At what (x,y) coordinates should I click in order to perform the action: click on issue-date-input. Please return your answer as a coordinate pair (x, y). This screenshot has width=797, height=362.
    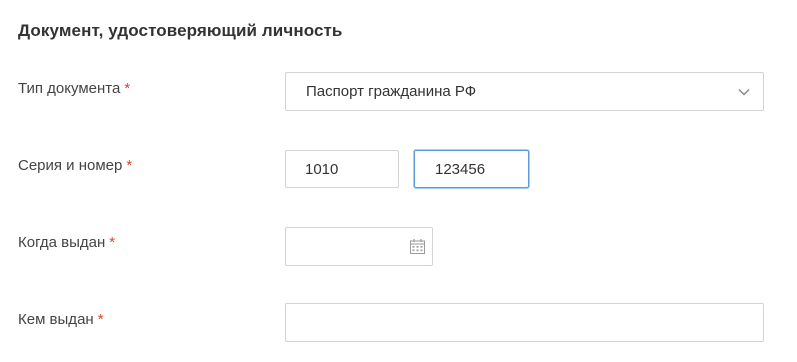
    Looking at the image, I should click on (359, 246).